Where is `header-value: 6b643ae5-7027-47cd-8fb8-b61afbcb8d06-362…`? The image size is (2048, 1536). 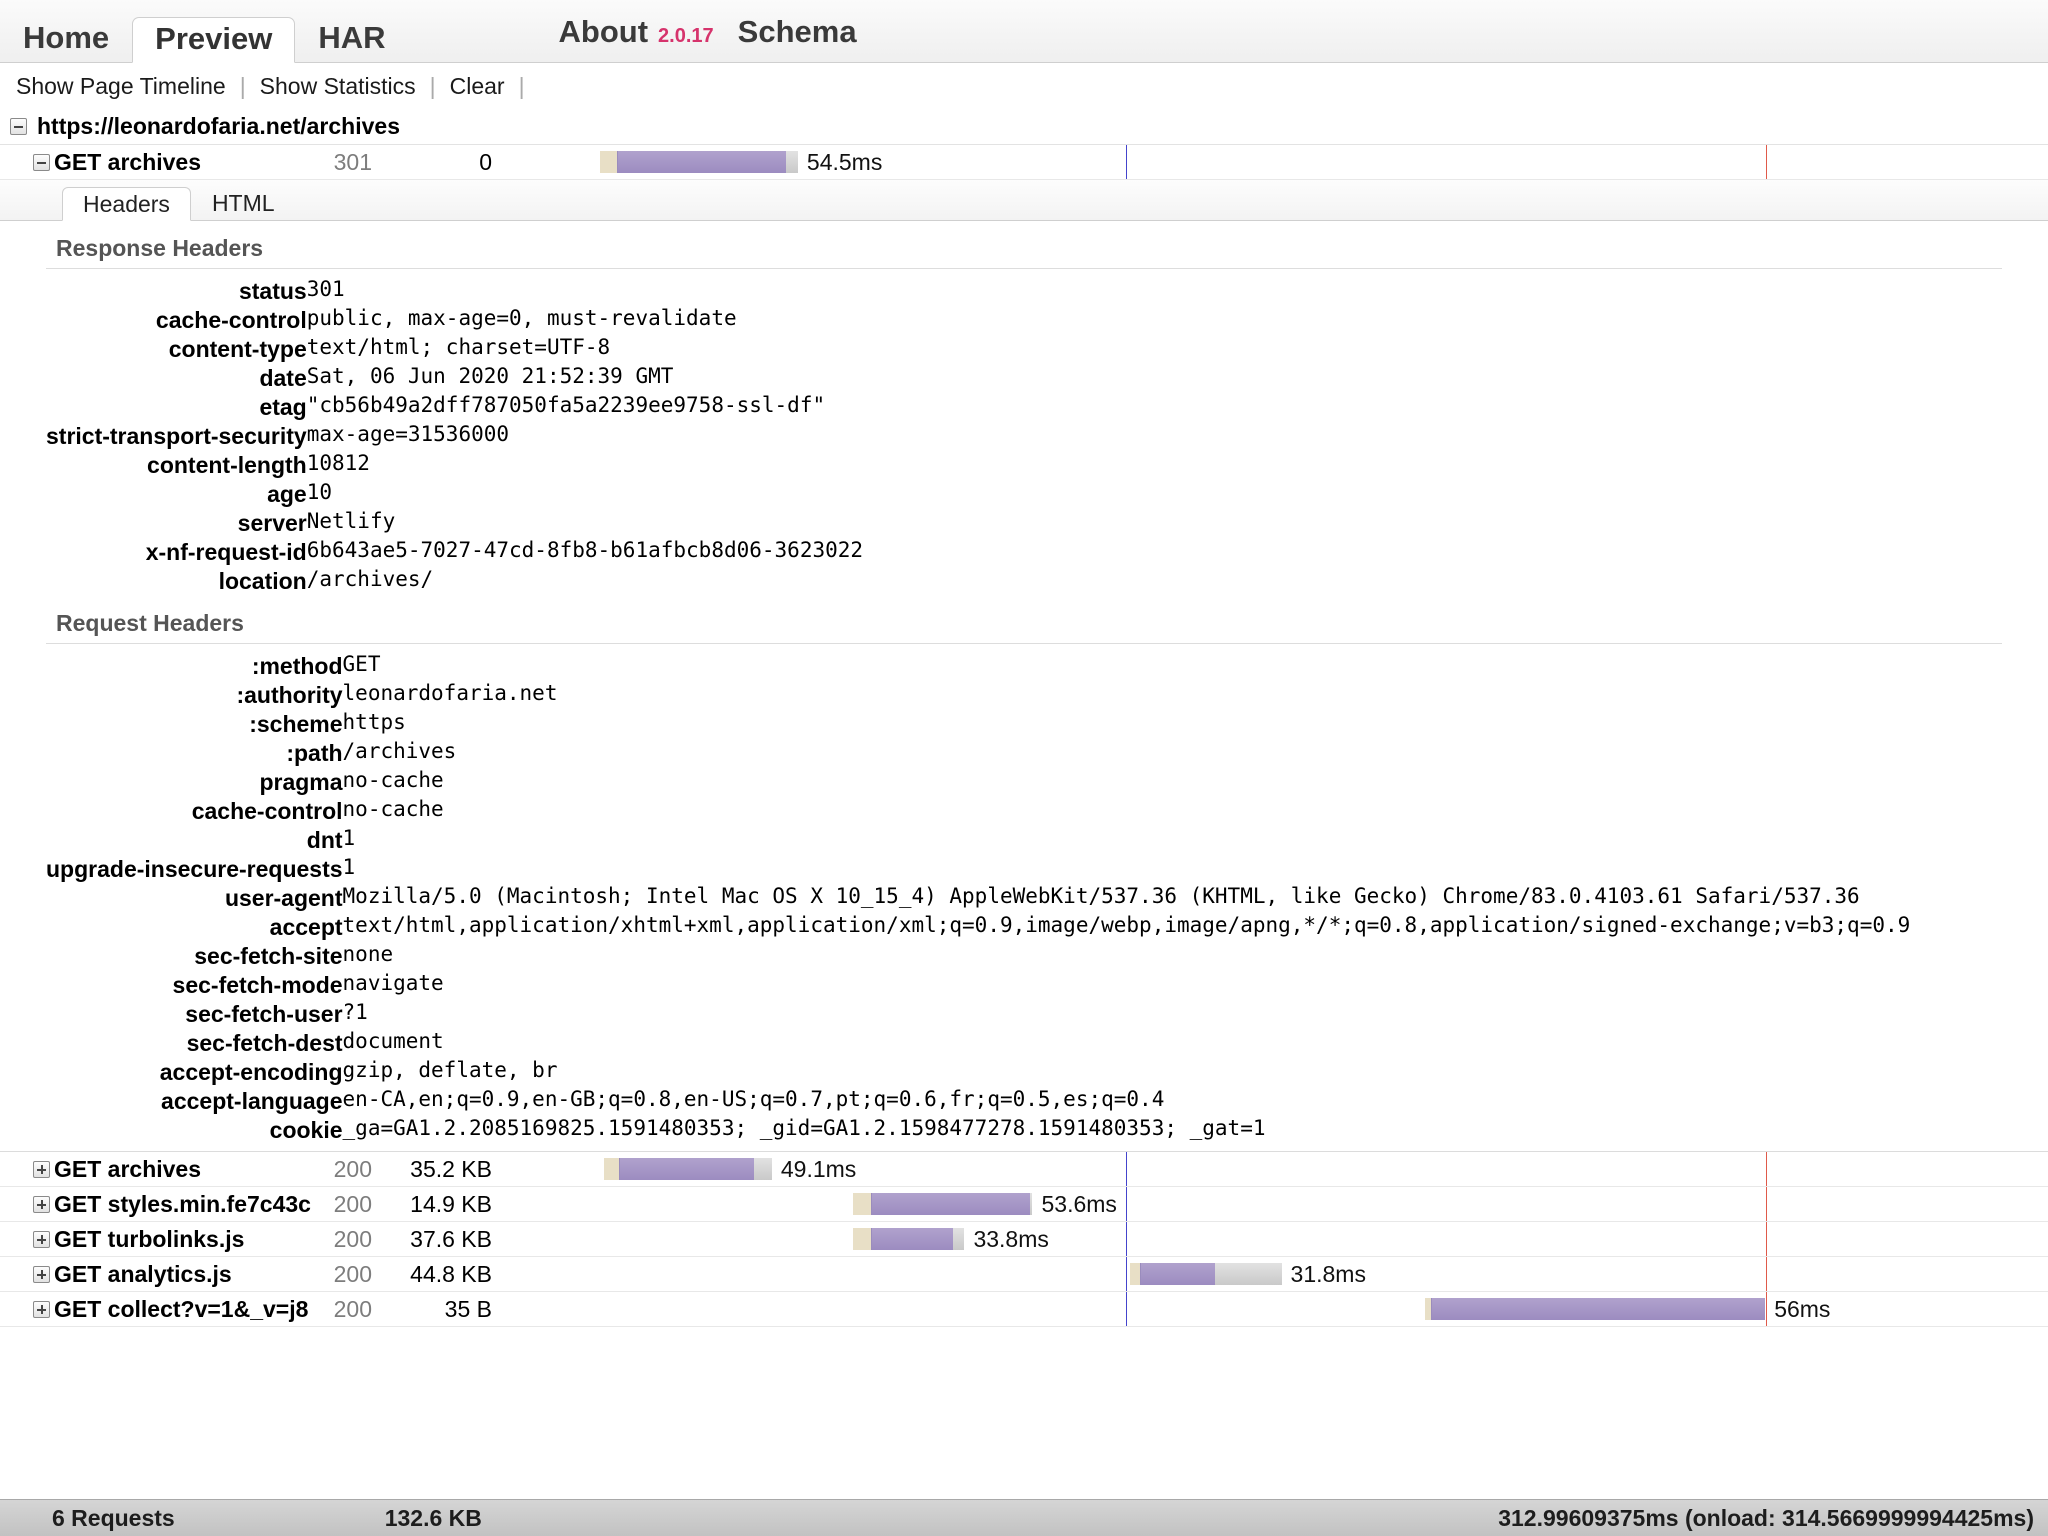 header-value: 6b643ae5-7027-47cd-8fb8-b61afbcb8d06-362… is located at coordinates (585, 550).